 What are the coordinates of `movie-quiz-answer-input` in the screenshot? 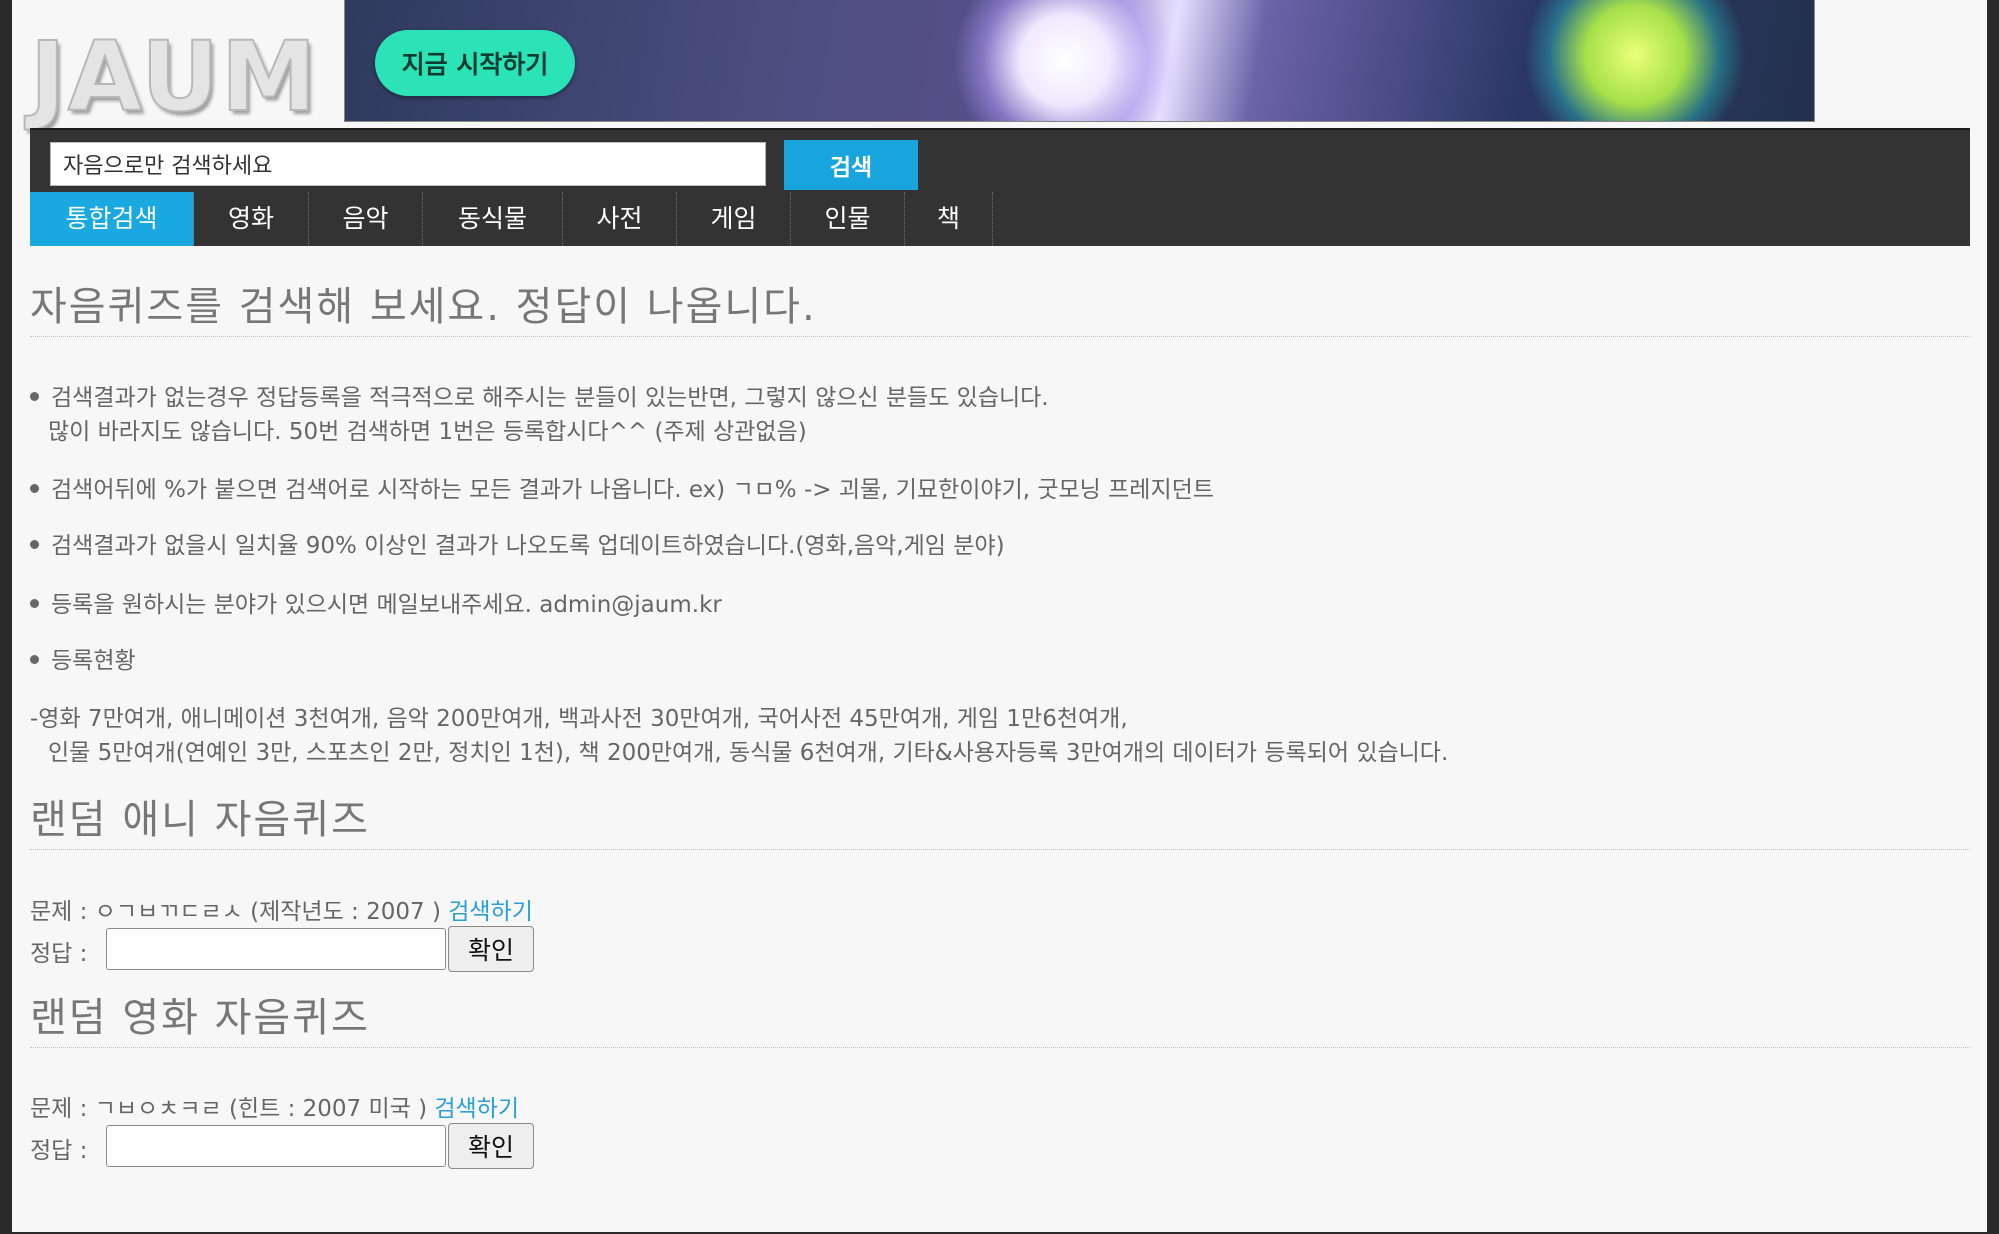 It's located at (276, 1146).